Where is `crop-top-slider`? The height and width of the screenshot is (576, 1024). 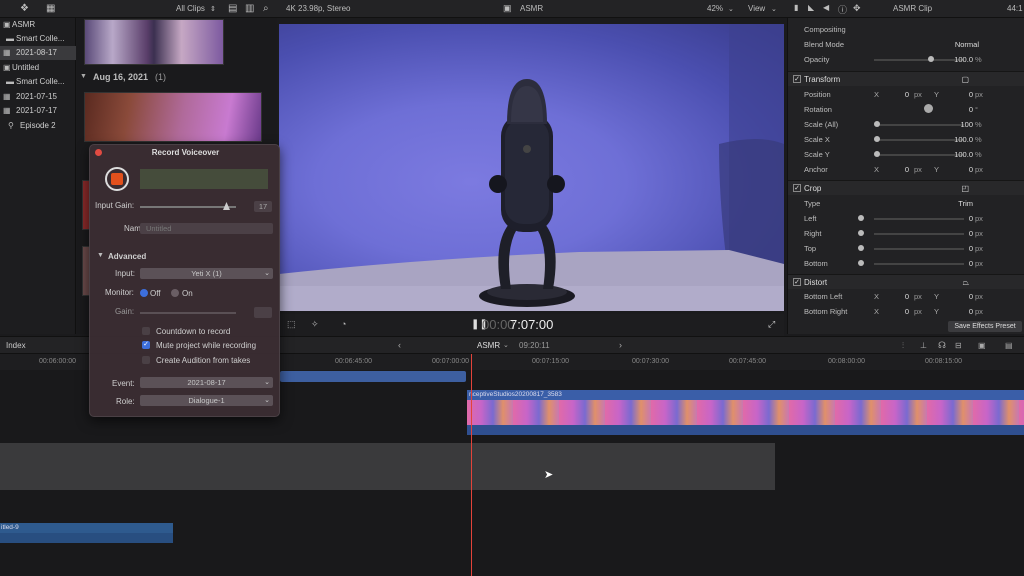
crop-top-slider is located at coordinates (919, 249).